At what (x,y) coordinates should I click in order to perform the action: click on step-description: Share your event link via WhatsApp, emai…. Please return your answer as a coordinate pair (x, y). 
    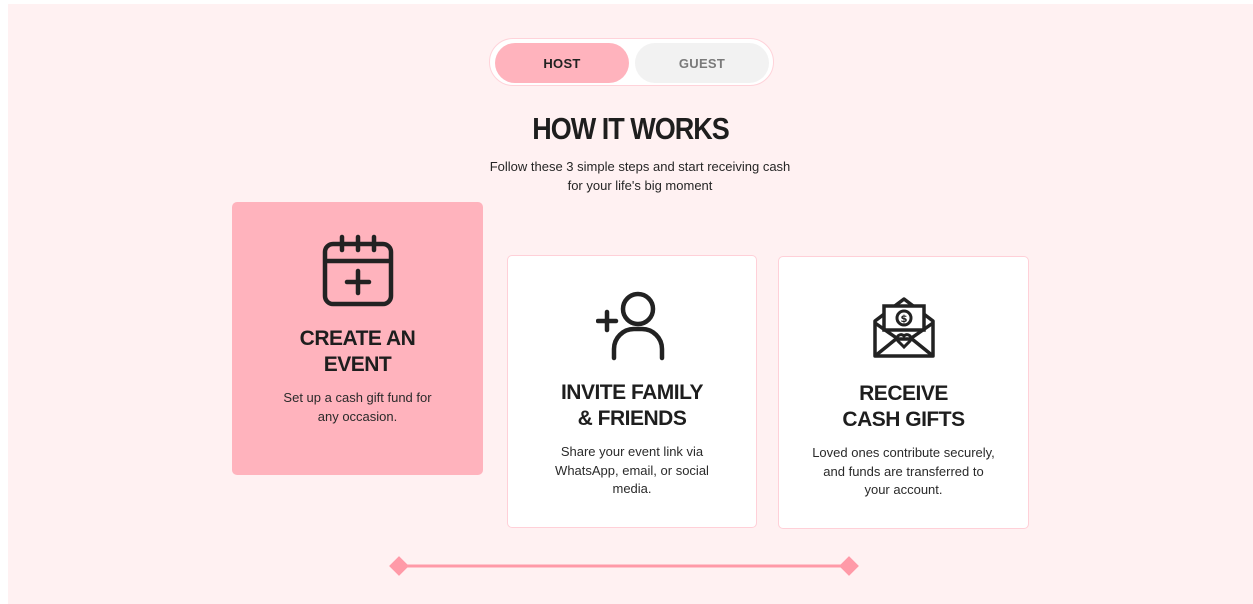
    Looking at the image, I should click on (632, 470).